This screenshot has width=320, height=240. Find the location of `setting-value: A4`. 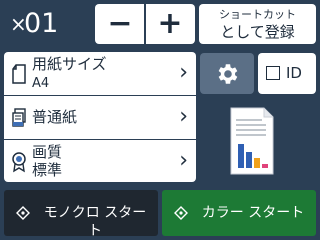

setting-value: A4 is located at coordinates (41, 83).